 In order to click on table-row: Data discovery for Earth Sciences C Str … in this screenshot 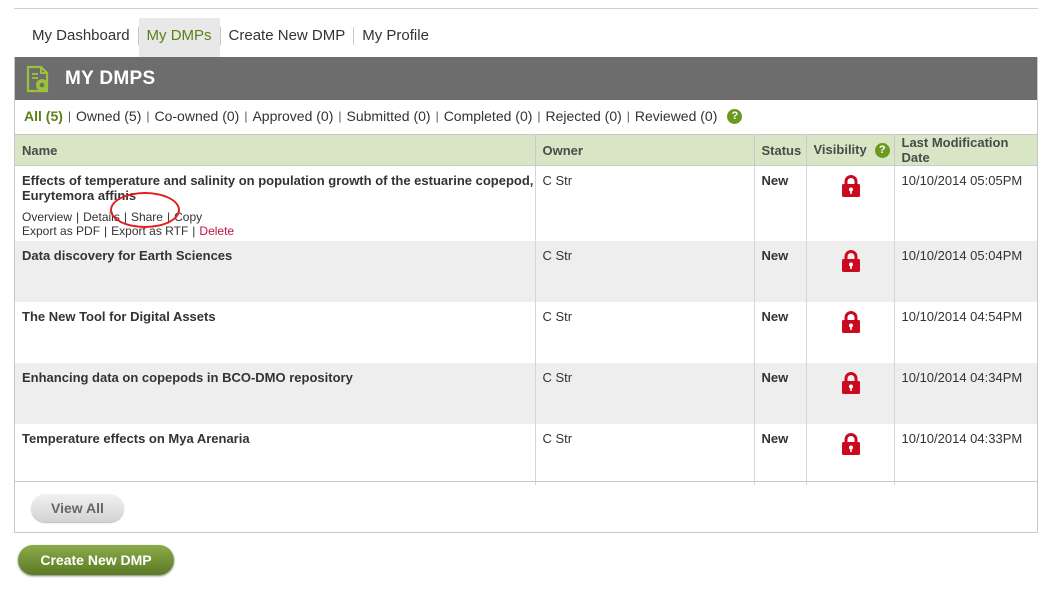, I will do `click(526, 271)`.